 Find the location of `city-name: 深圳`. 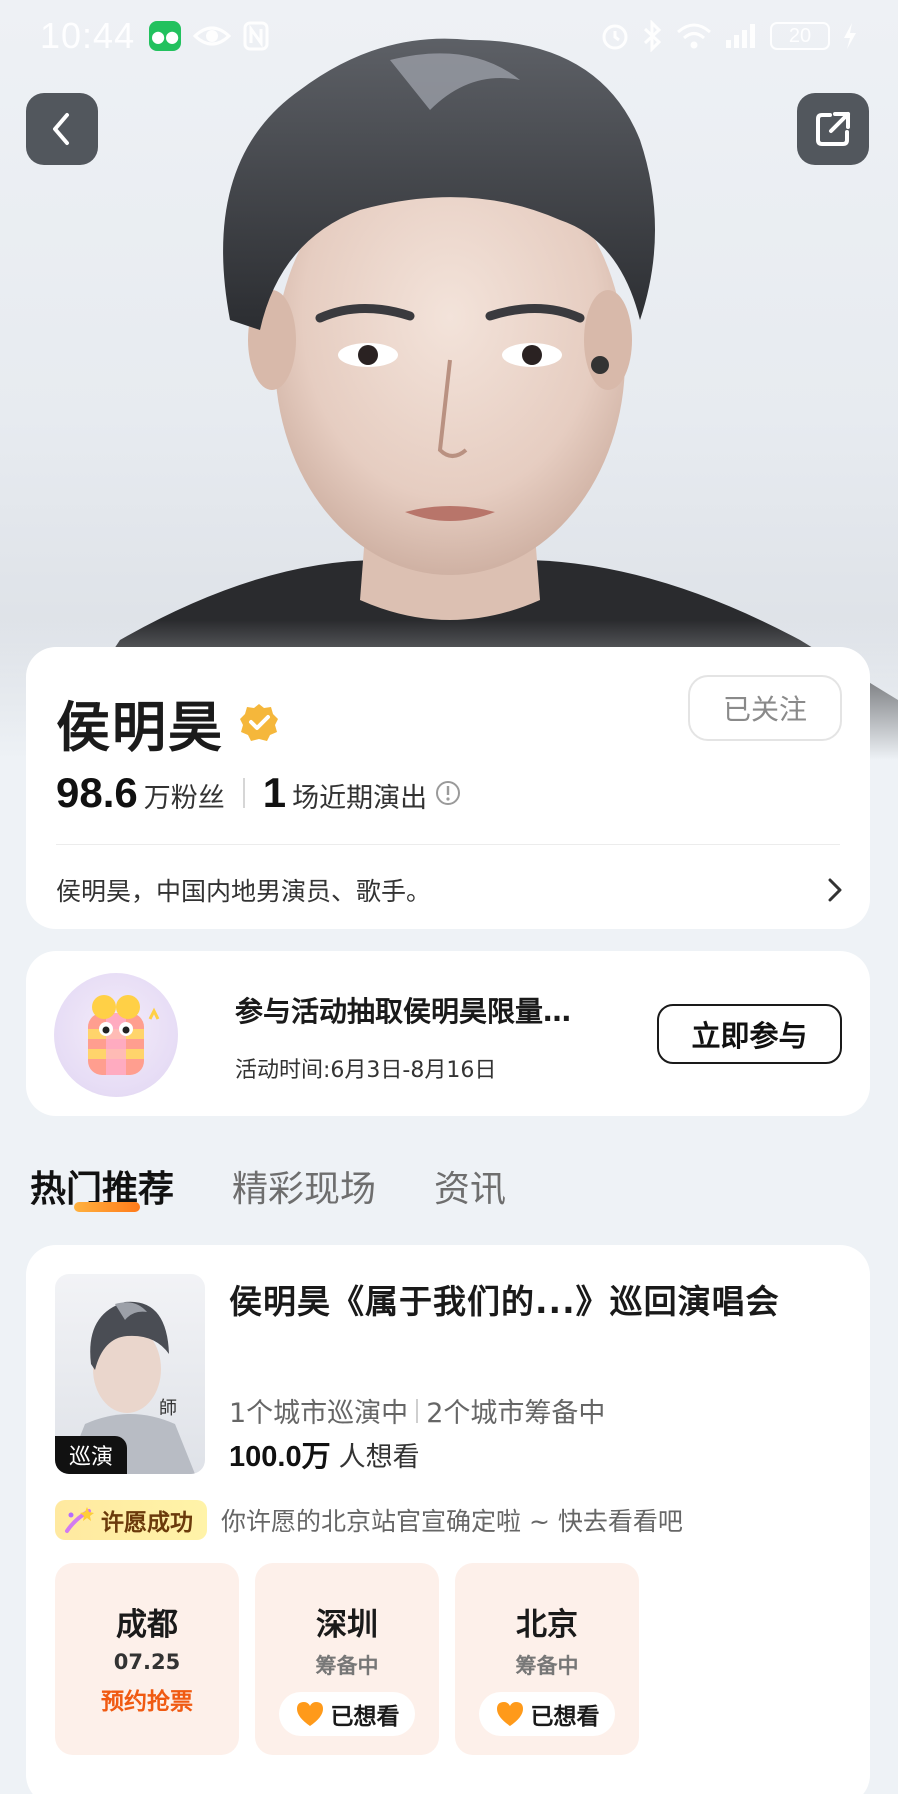

city-name: 深圳 is located at coordinates (347, 1625).